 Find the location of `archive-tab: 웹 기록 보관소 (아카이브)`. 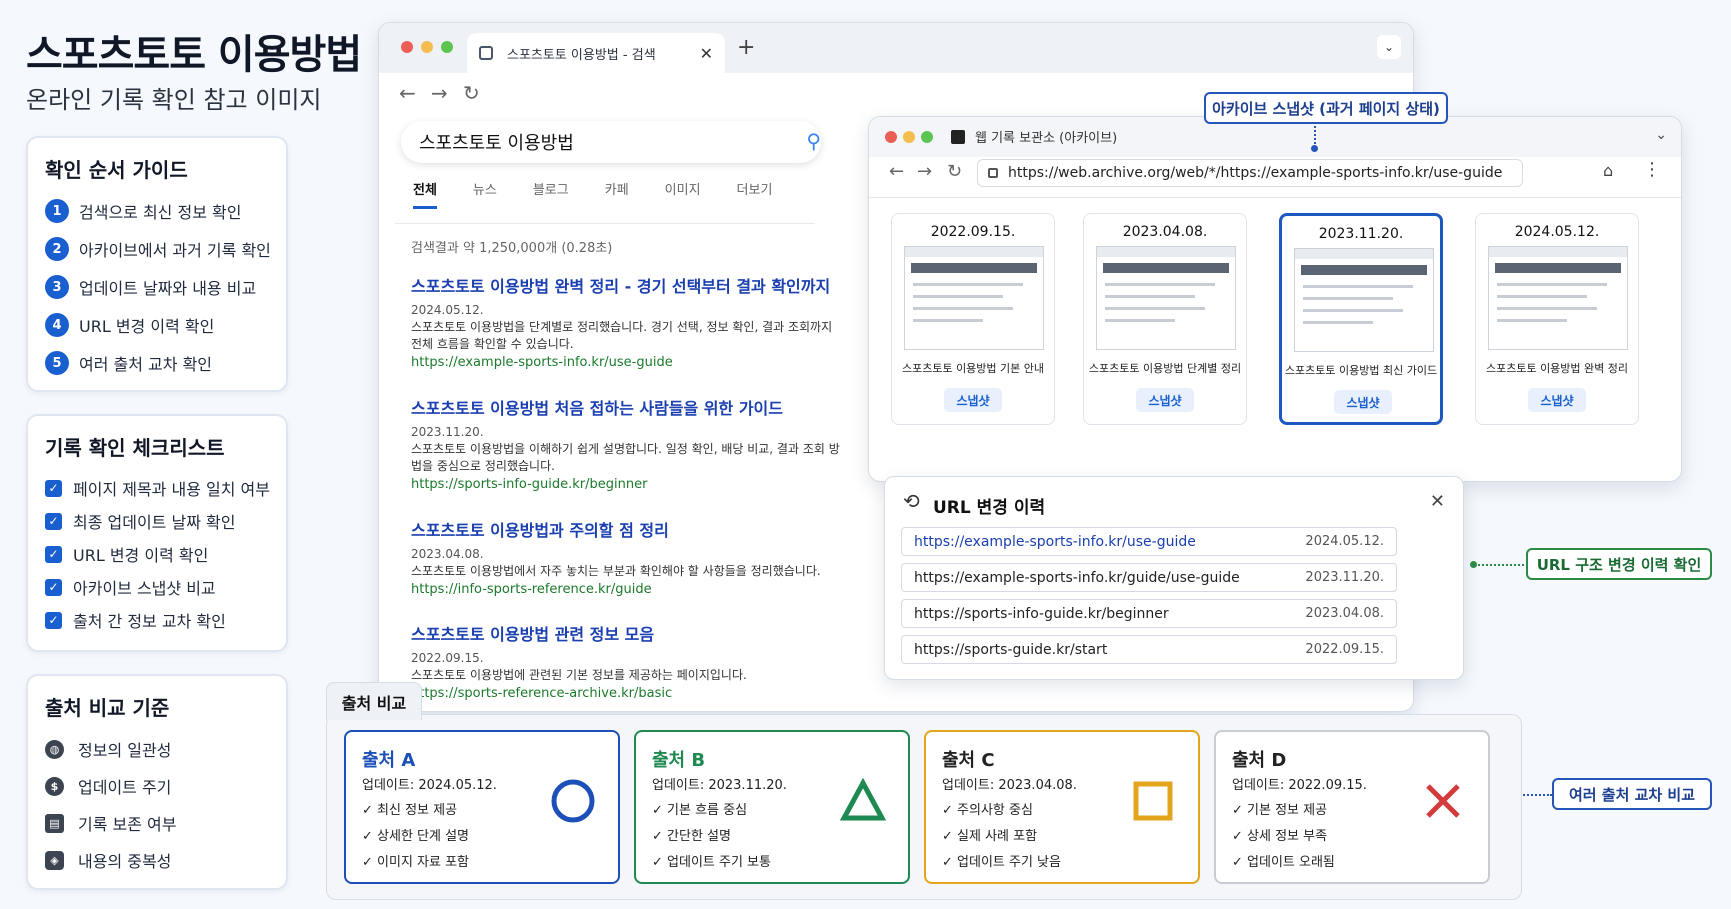

archive-tab: 웹 기록 보관소 (아카이브) is located at coordinates (1034, 136).